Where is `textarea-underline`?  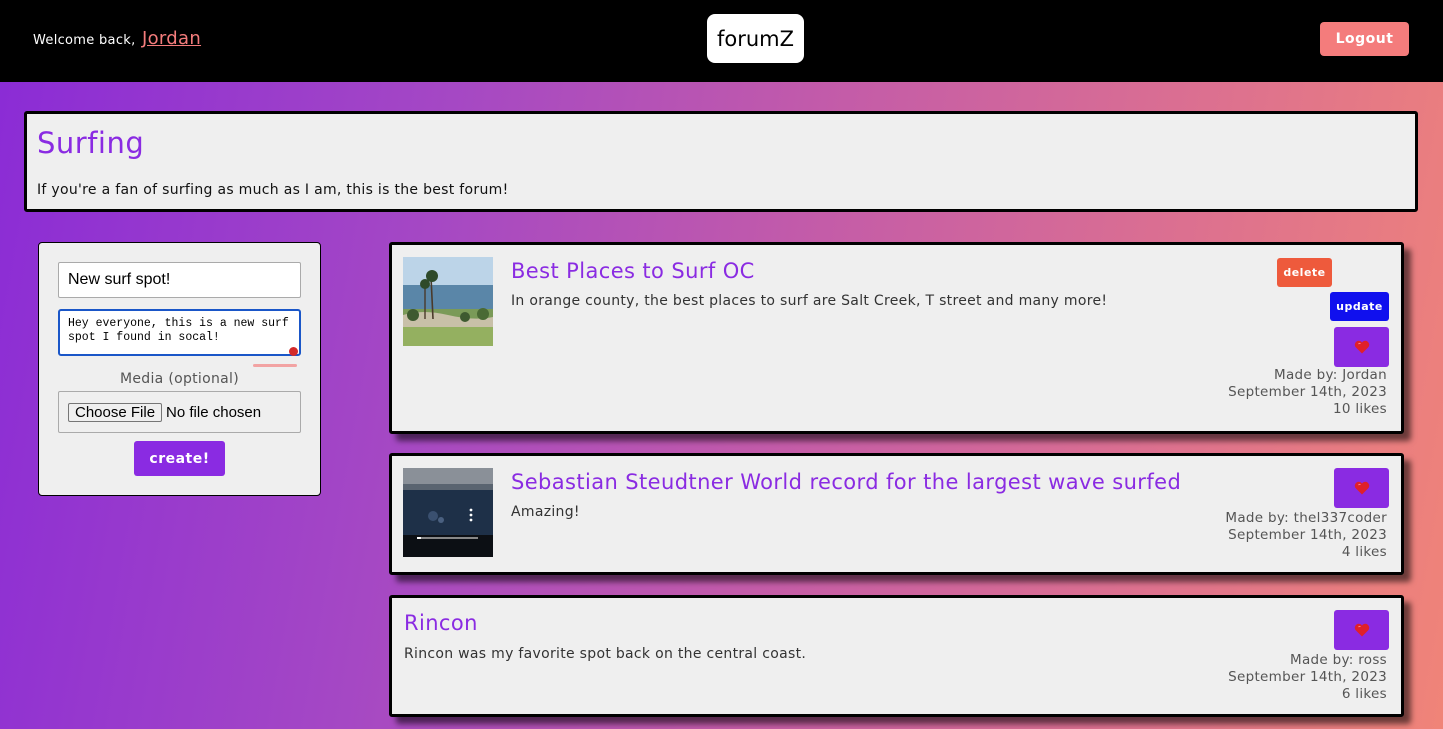 textarea-underline is located at coordinates (275, 365).